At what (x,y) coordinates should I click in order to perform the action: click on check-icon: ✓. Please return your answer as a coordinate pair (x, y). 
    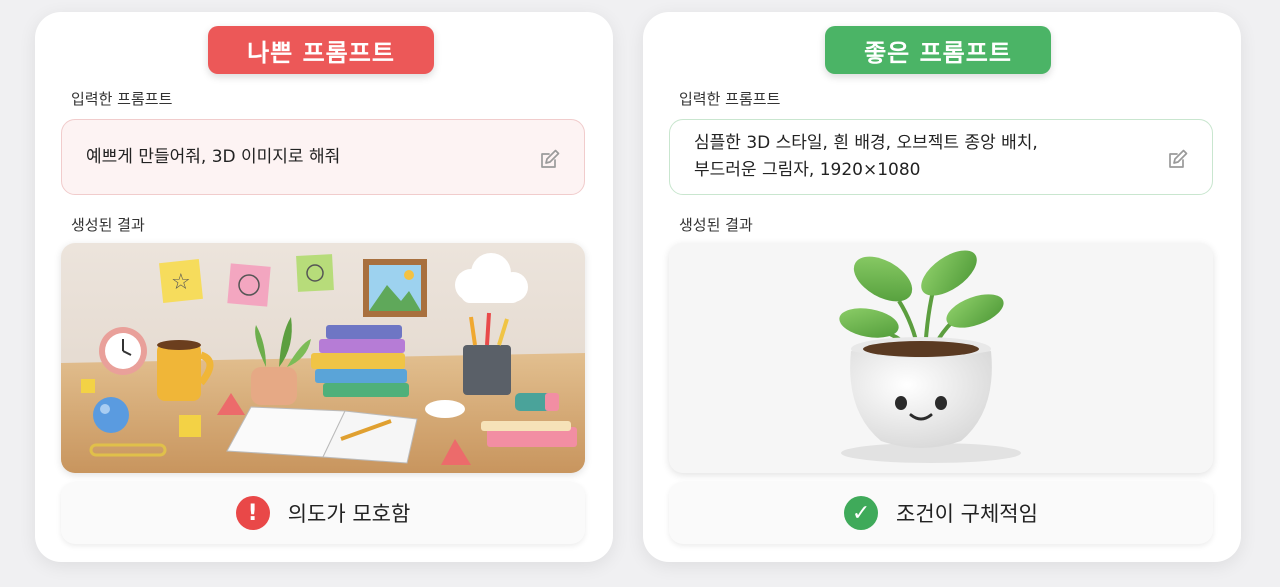
    Looking at the image, I should click on (861, 513).